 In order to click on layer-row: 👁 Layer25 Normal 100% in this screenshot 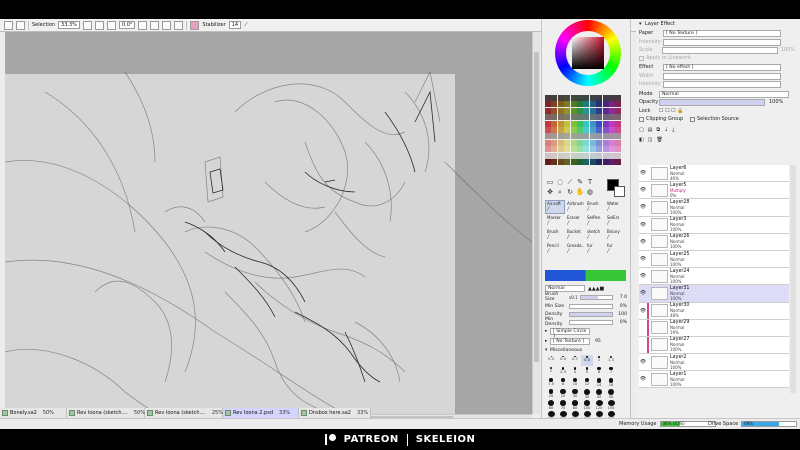, I will do `click(714, 259)`.